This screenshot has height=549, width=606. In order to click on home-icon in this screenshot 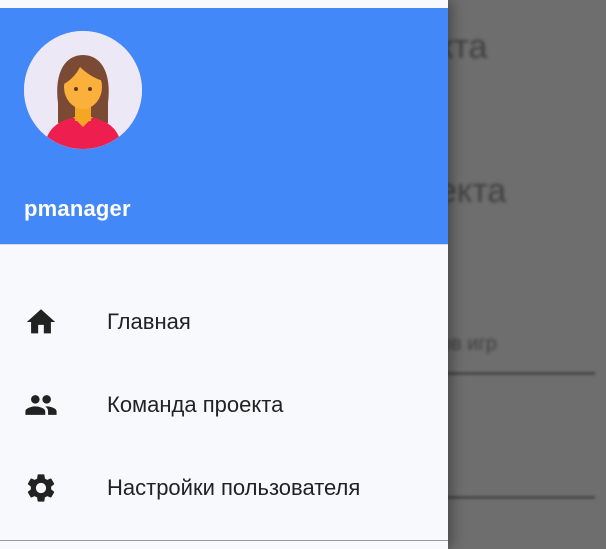, I will do `click(41, 322)`.